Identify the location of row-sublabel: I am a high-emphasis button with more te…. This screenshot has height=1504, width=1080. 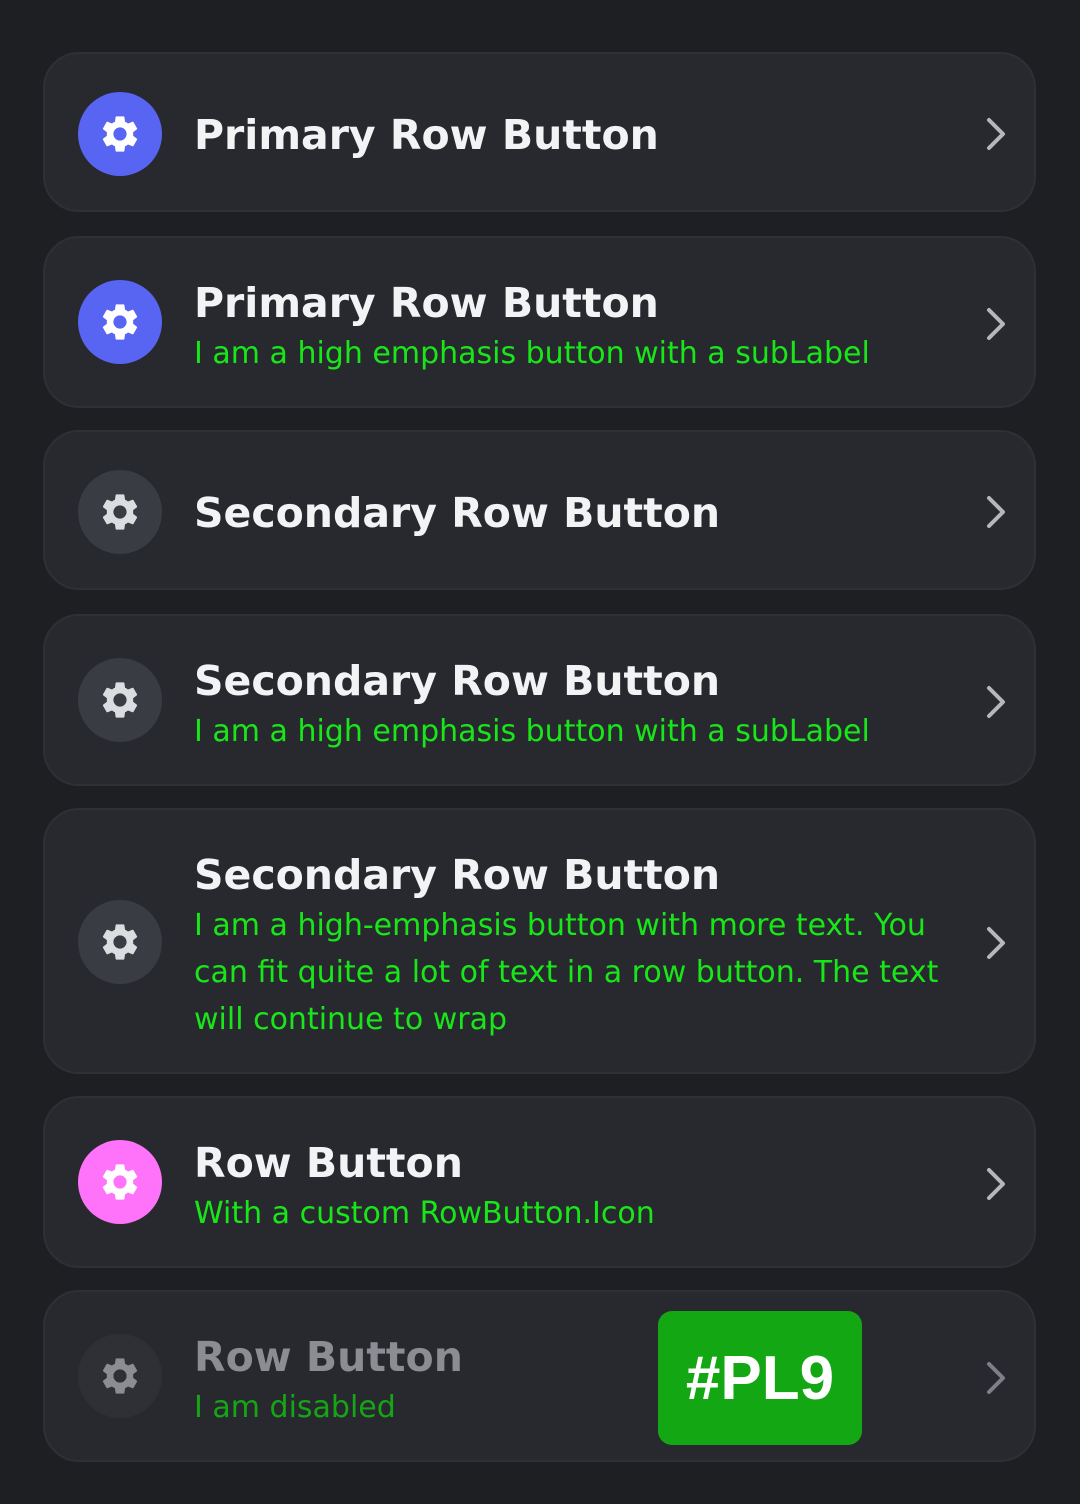
(566, 972).